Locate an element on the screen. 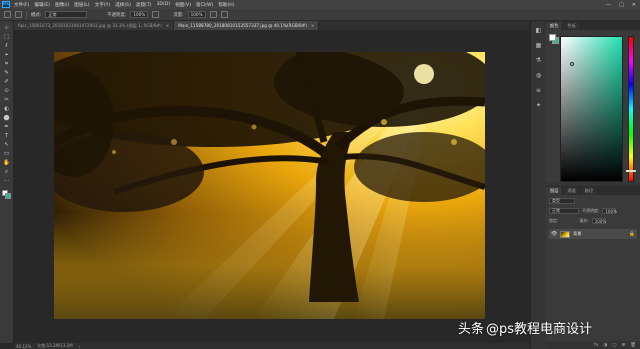 The height and width of the screenshot is (349, 640). maximize-button: □ is located at coordinates (621, 5).